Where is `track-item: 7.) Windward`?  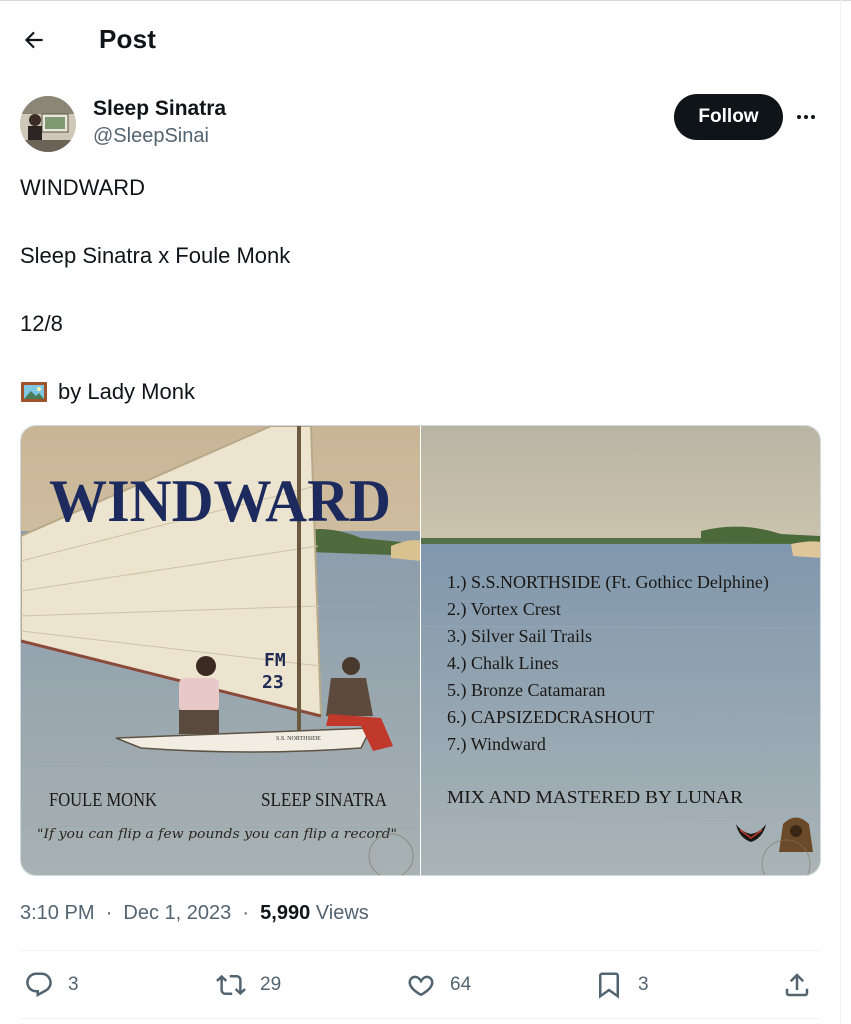 track-item: 7.) Windward is located at coordinates (496, 744).